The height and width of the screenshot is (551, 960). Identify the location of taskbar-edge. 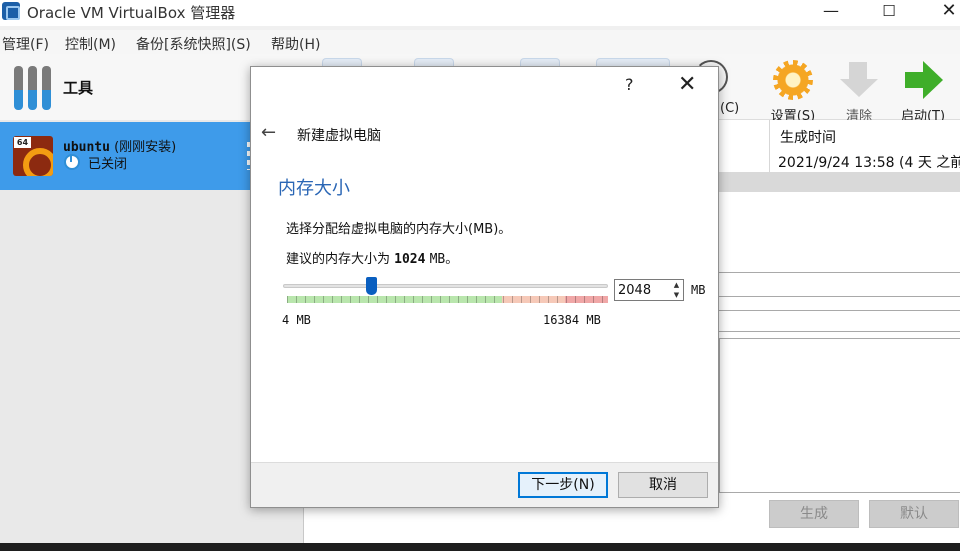
(480, 547).